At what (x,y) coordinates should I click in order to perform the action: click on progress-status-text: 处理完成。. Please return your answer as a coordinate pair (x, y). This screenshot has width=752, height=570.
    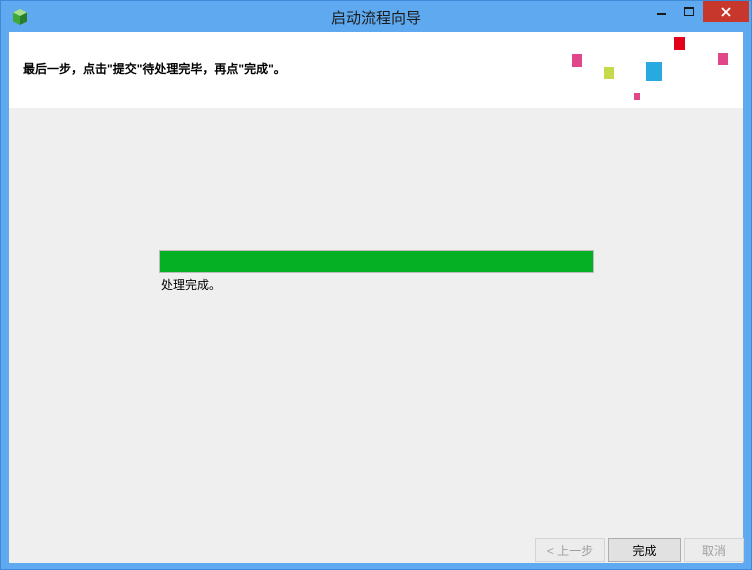
    Looking at the image, I should click on (191, 285).